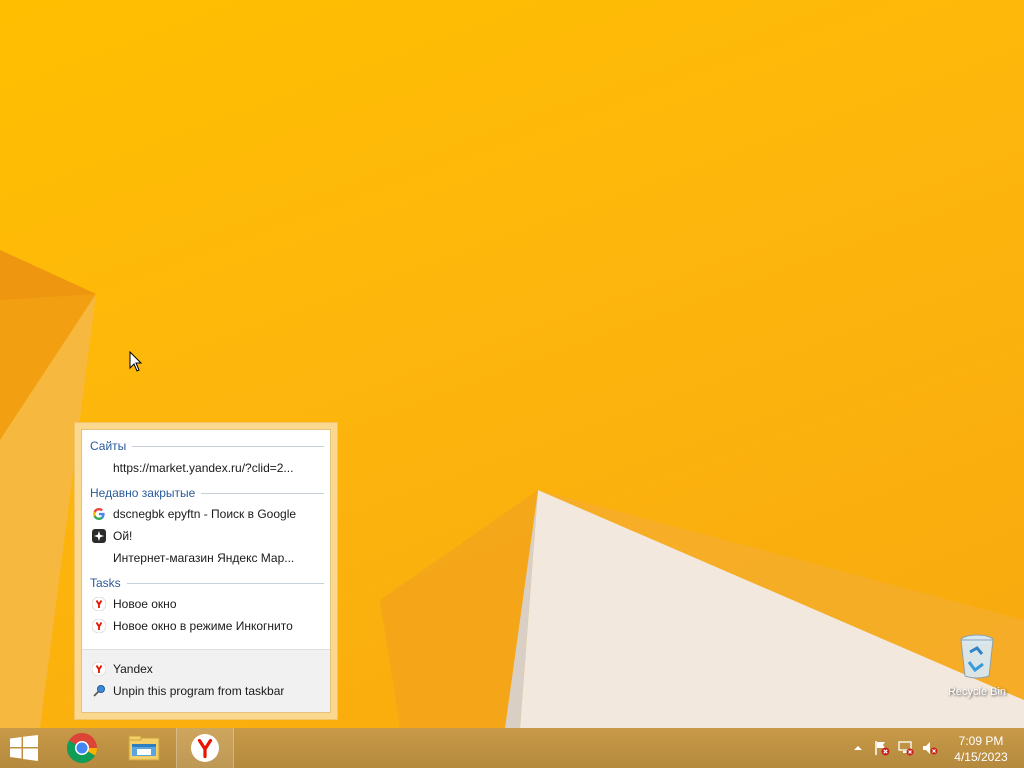 The image size is (1024, 768). I want to click on action-center-flag-icon, so click(882, 748).